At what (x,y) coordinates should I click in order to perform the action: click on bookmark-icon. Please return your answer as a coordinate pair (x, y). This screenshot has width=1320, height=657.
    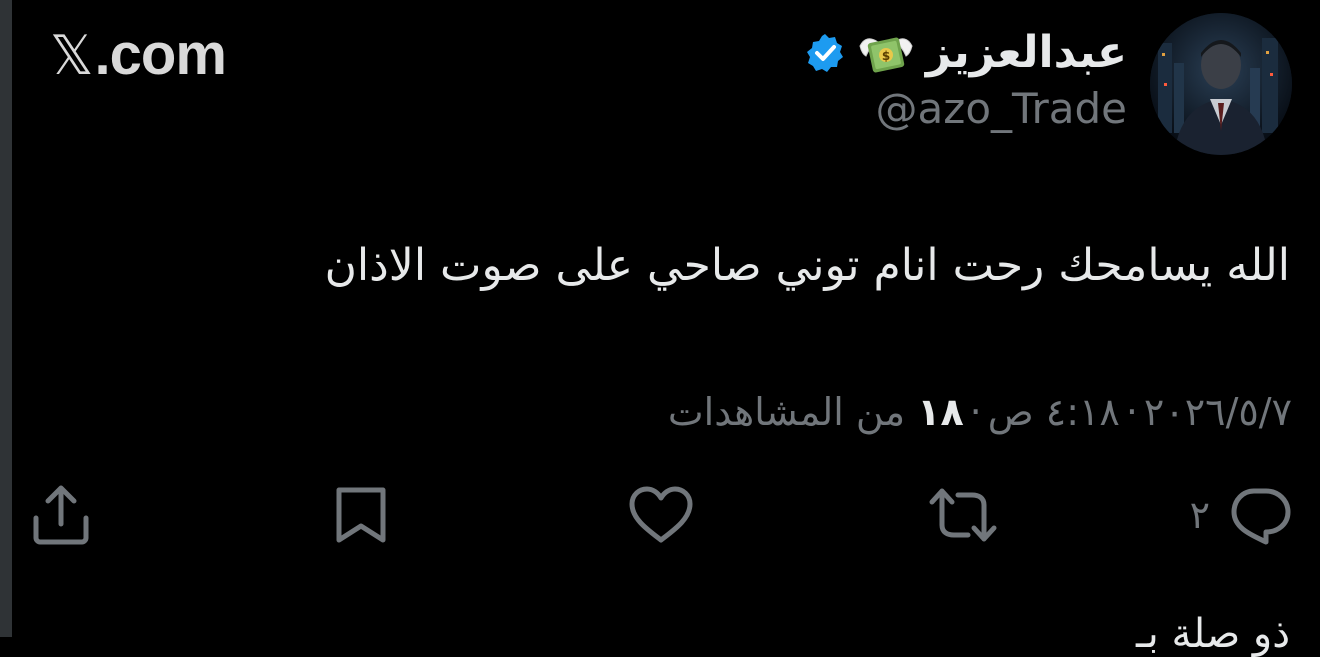
    Looking at the image, I should click on (361, 515).